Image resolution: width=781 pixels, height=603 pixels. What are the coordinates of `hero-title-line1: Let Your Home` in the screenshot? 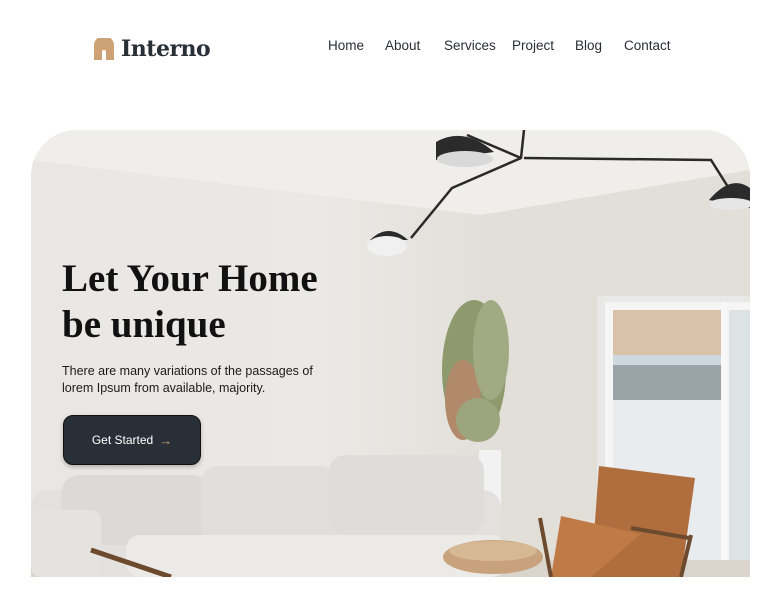 It's located at (190, 278).